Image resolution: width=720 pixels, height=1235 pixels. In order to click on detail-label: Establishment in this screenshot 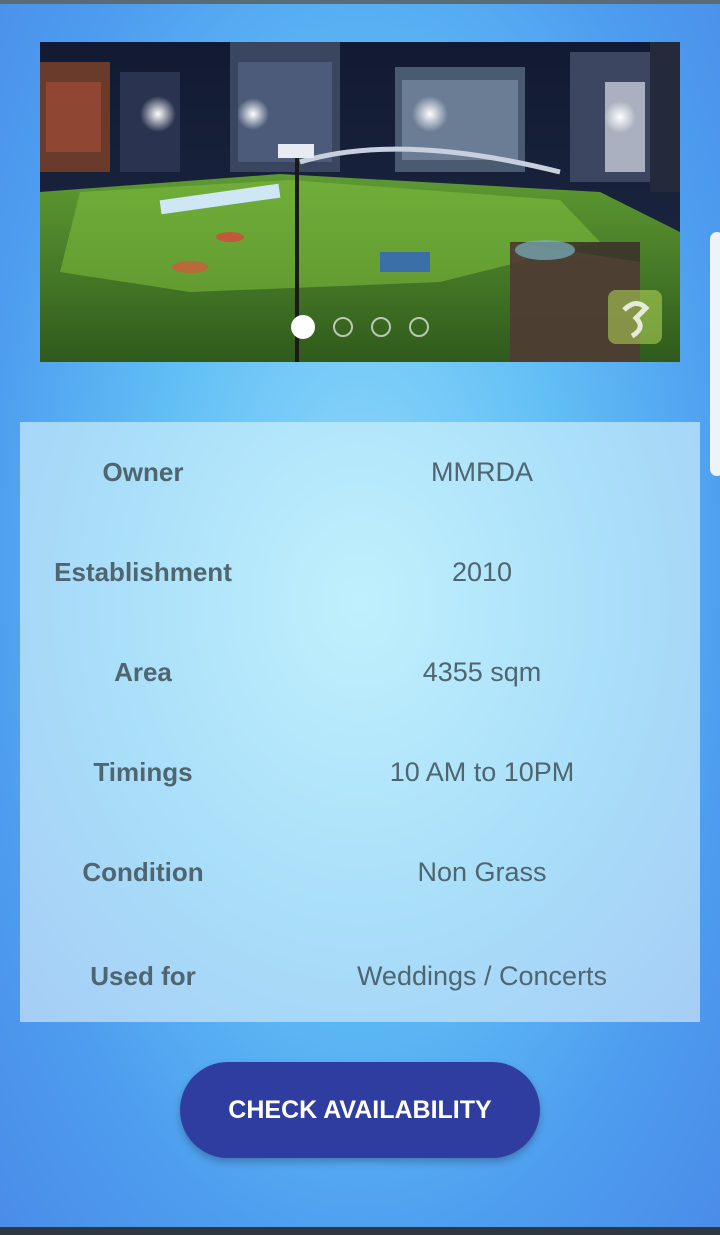, I will do `click(143, 572)`.